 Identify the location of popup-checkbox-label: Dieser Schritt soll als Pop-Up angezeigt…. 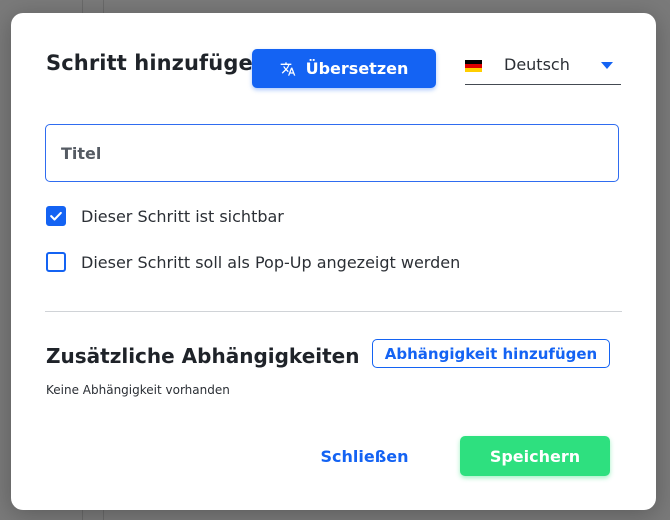
(271, 262).